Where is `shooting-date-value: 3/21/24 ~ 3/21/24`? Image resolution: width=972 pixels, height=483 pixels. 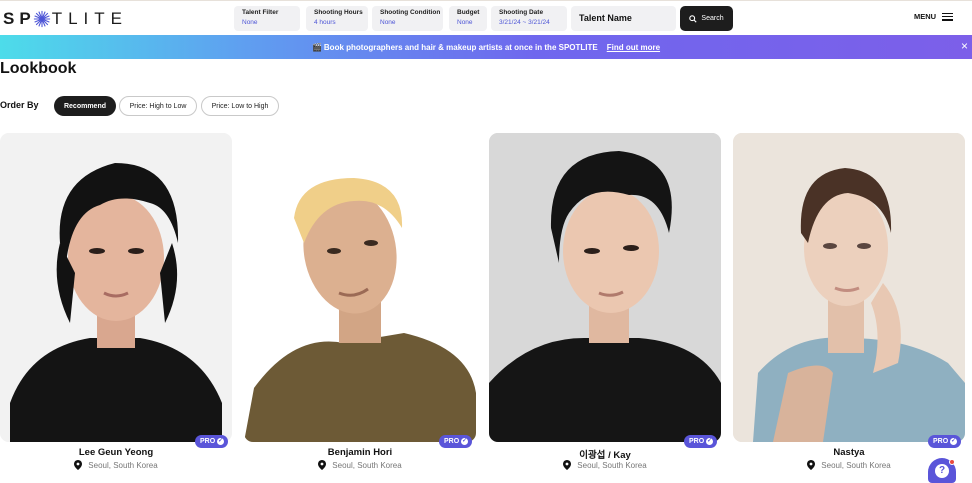
shooting-date-value: 3/21/24 ~ 3/21/24 is located at coordinates (524, 22).